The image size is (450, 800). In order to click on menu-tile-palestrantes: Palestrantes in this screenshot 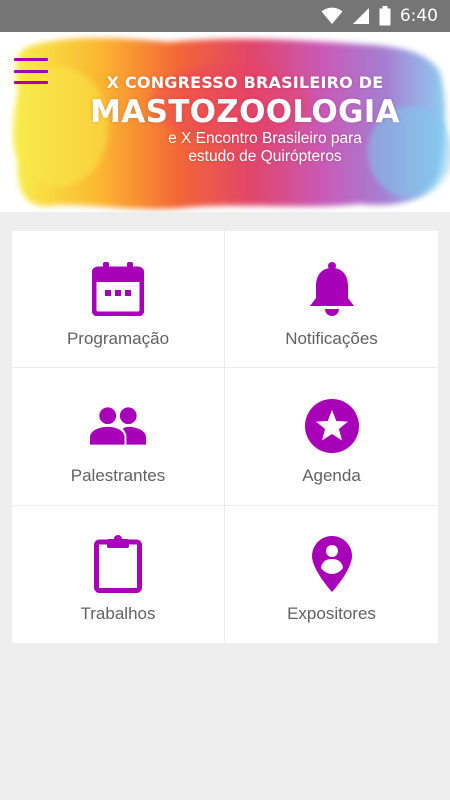, I will do `click(118, 437)`.